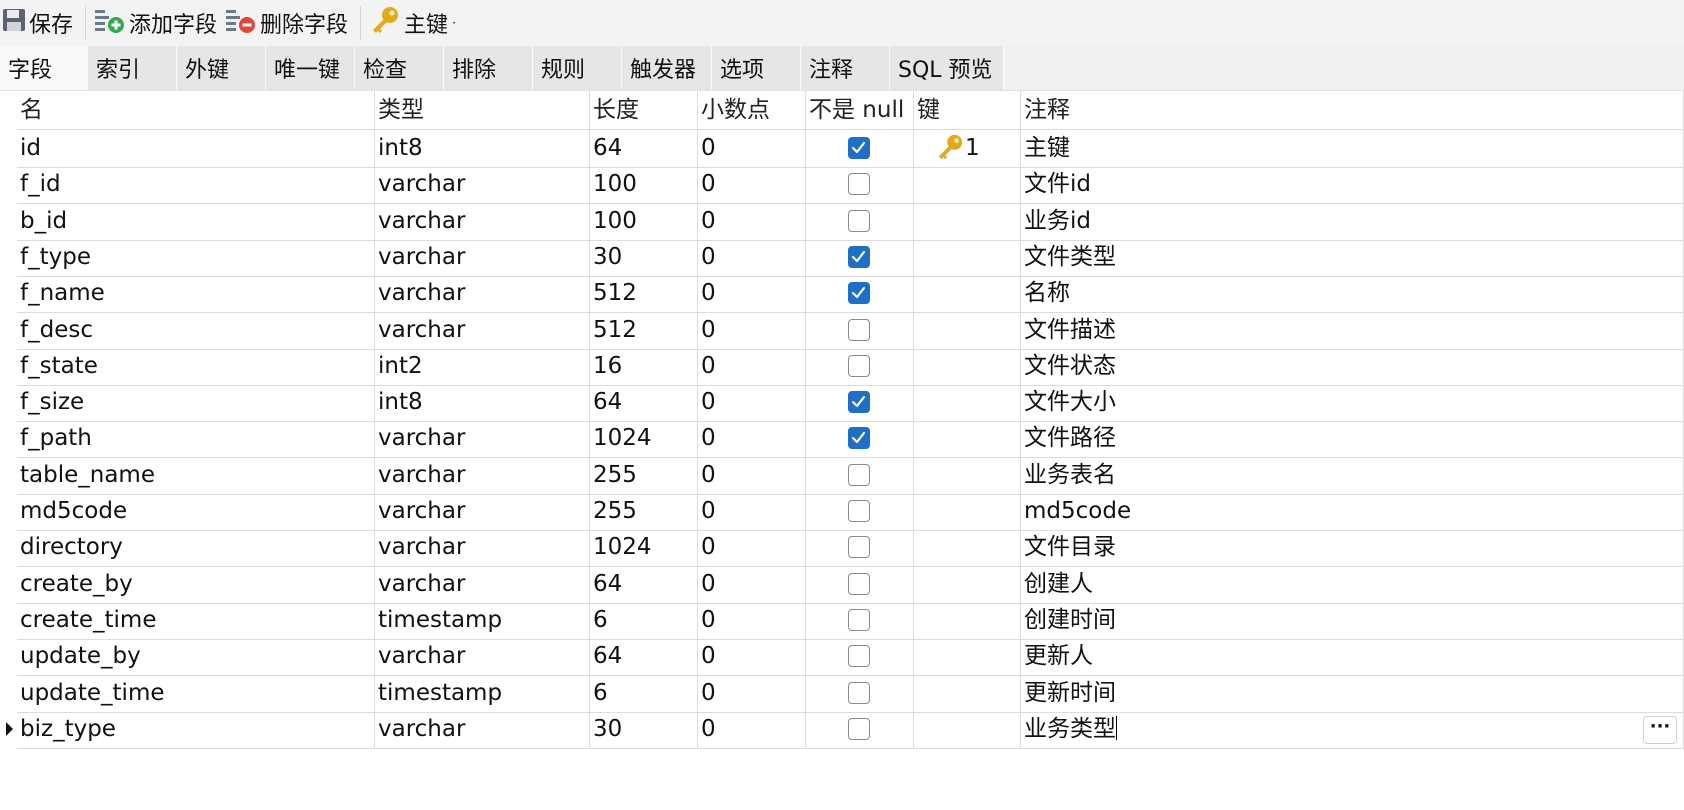 This screenshot has width=1684, height=810. Describe the element at coordinates (667, 68) in the screenshot. I see `tab-7: 触发器` at that location.